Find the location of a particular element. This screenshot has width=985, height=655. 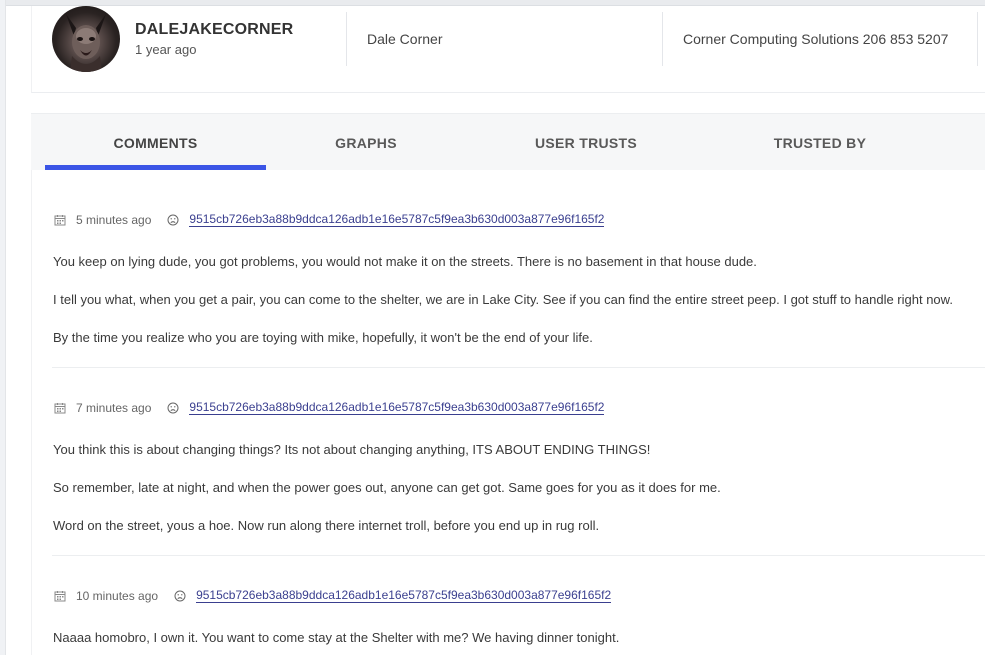

tab-trusted-by: TRUSTED BY is located at coordinates (820, 142).